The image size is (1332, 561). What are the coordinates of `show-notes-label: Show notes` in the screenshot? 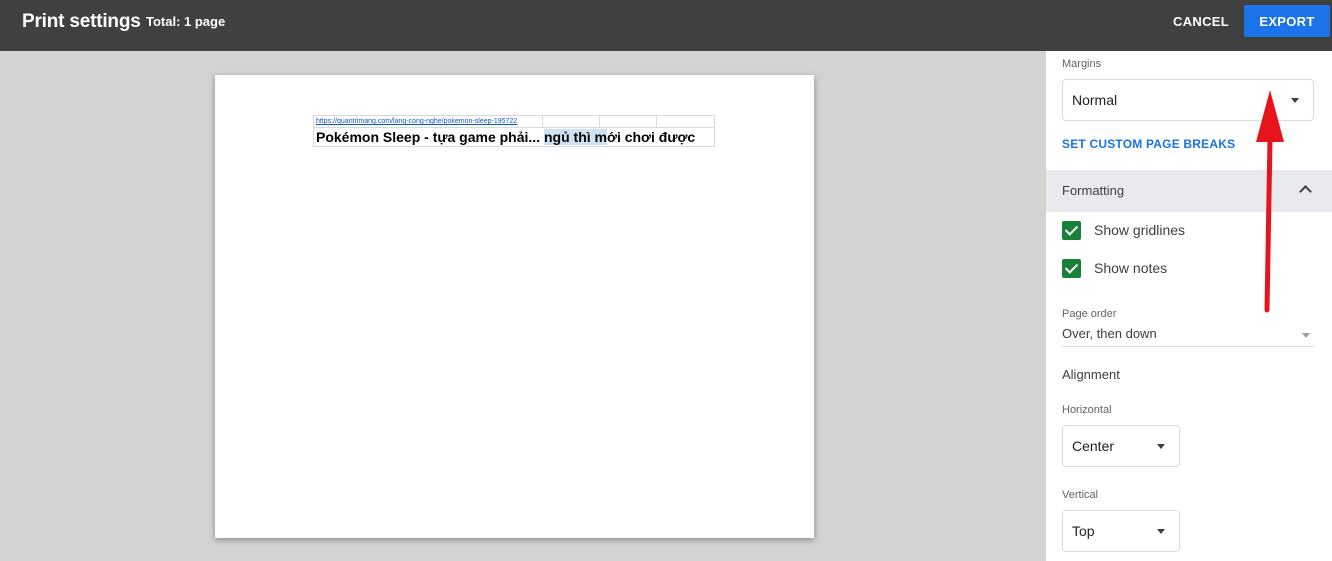 It's located at (1131, 268).